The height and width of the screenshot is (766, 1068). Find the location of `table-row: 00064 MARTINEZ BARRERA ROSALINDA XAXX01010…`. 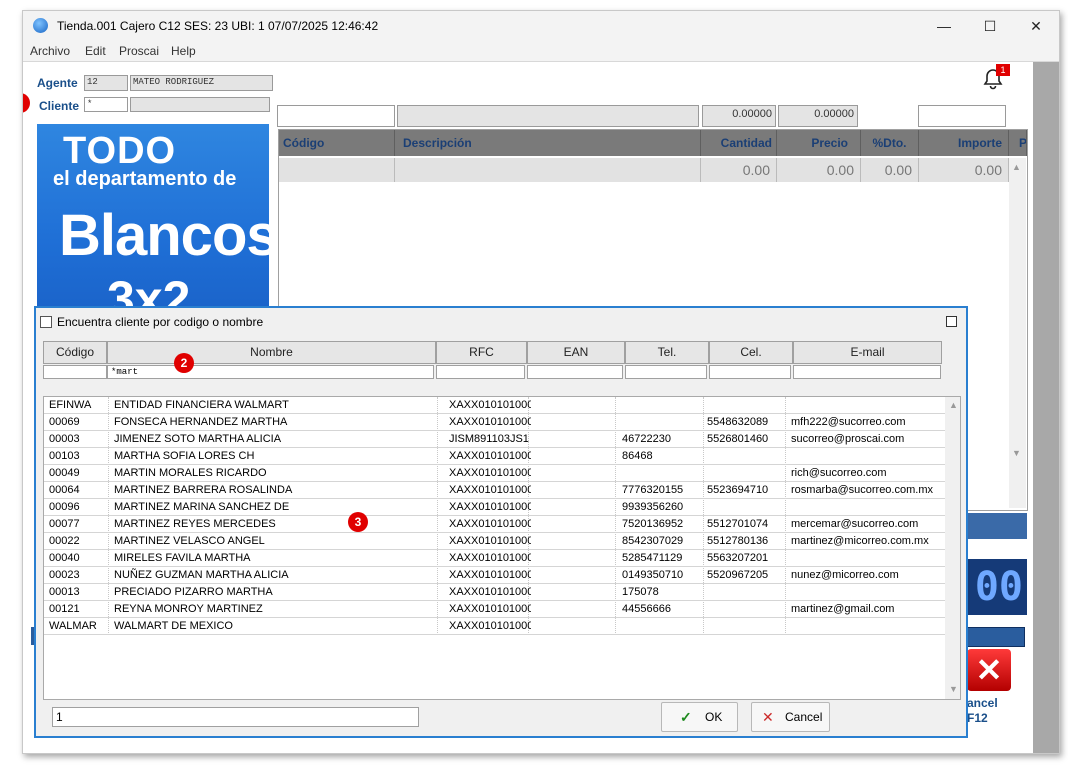

table-row: 00064 MARTINEZ BARRERA ROSALINDA XAXX01010… is located at coordinates (494, 490).